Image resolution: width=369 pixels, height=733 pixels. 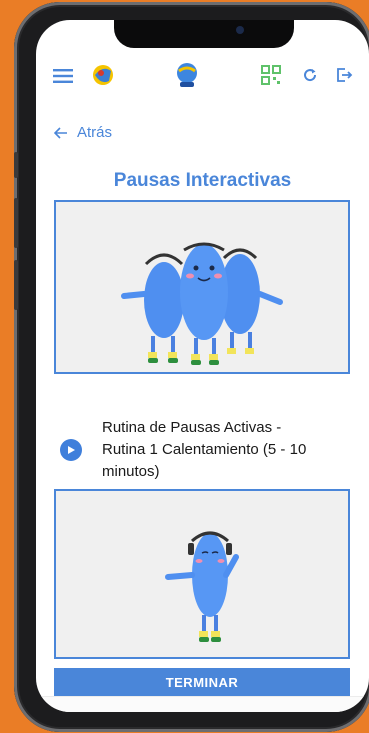 I want to click on character-illustration, so click(x=202, y=586).